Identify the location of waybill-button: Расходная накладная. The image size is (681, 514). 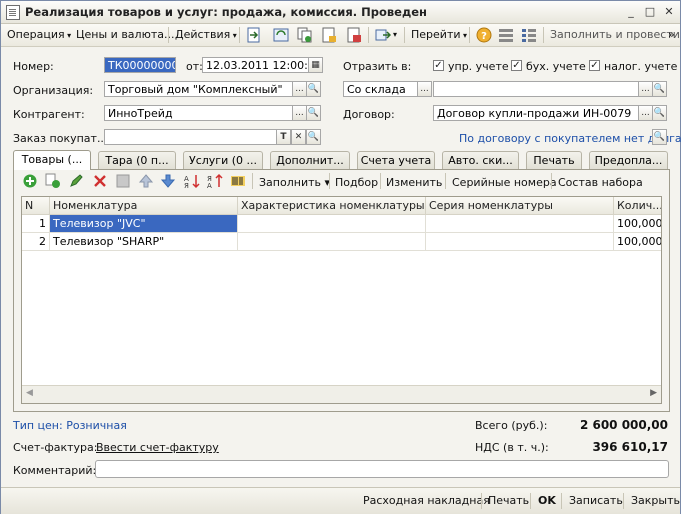
(426, 500).